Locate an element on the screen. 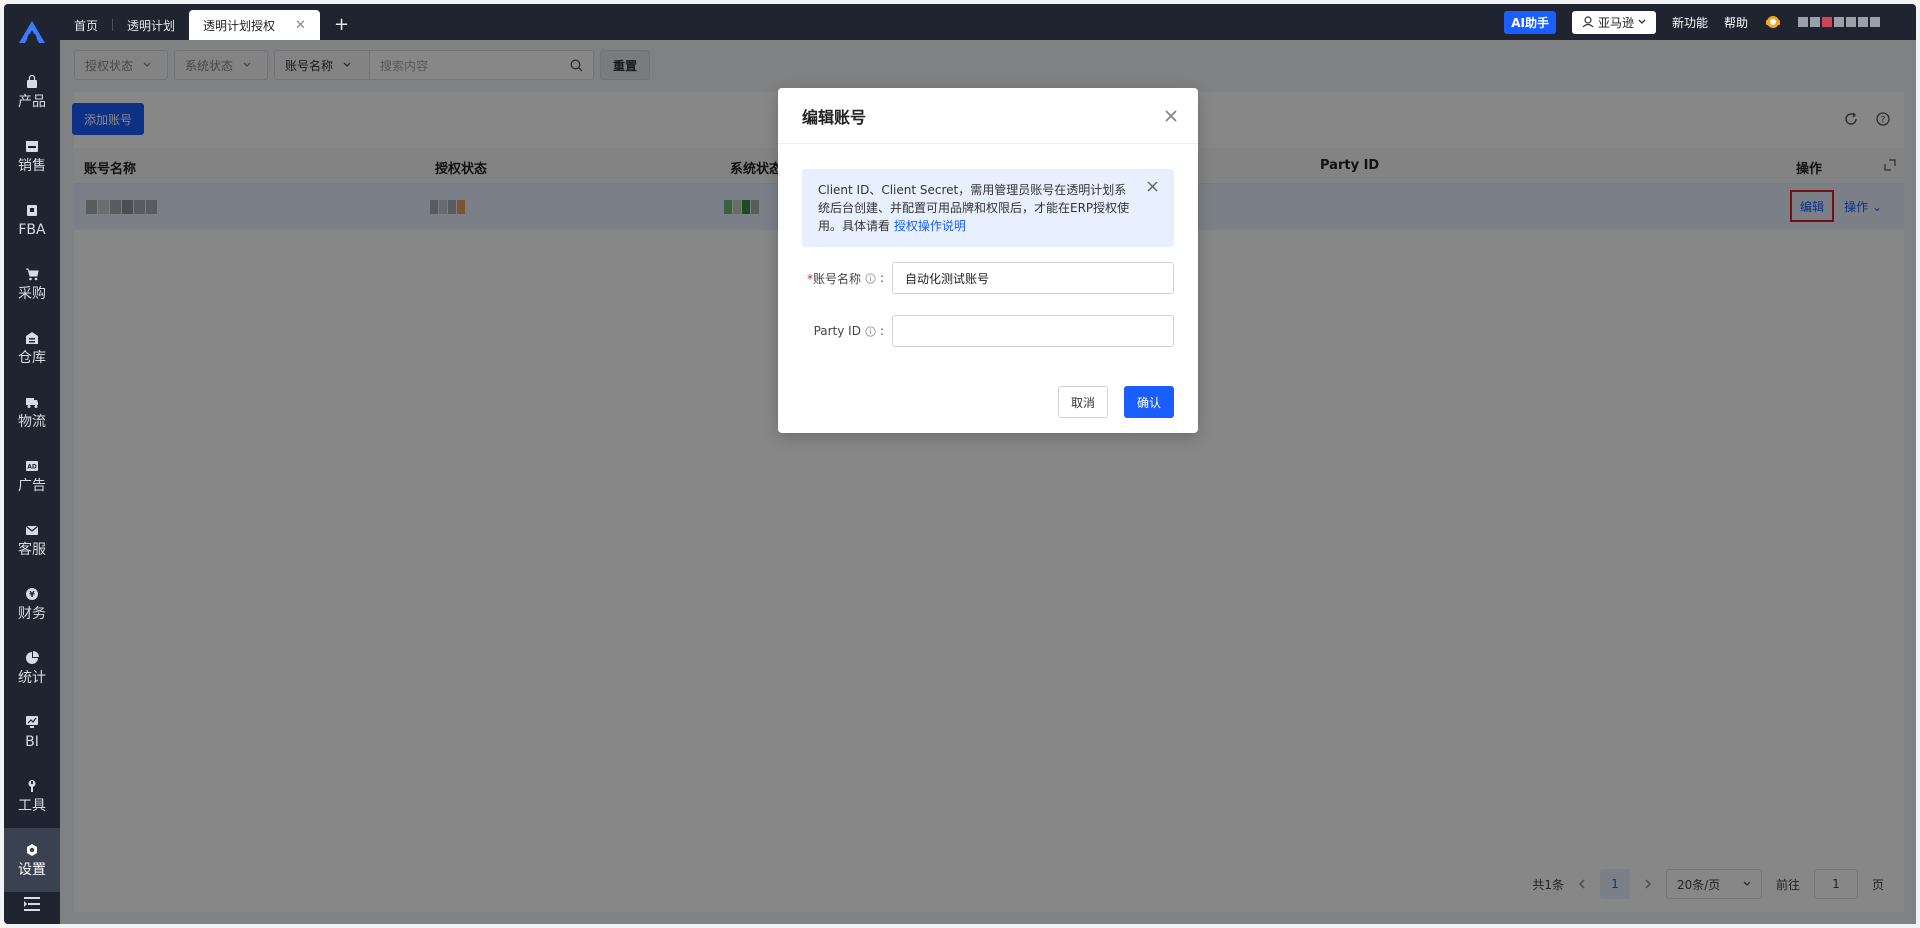 The image size is (1920, 928). sidebar-item-label: 产品 is located at coordinates (32, 102).